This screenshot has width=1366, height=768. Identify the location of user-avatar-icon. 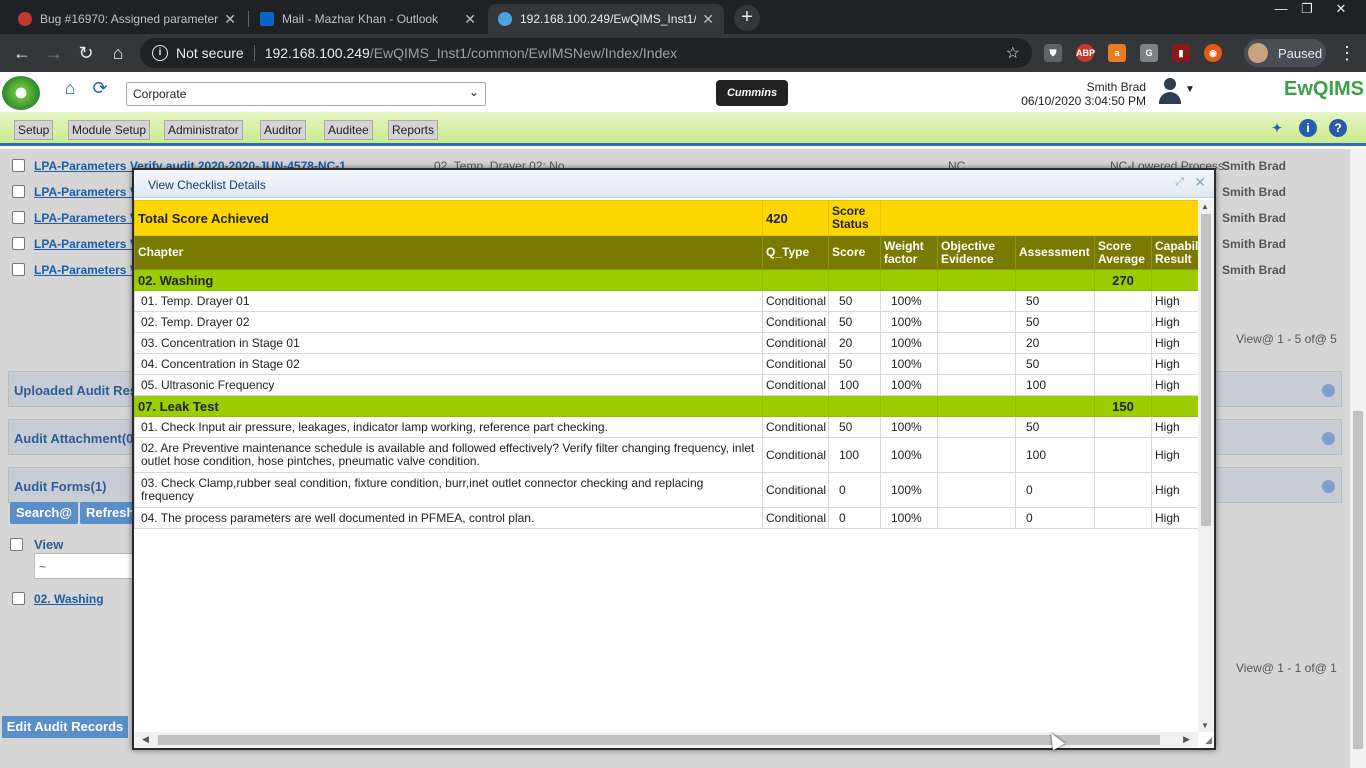
(1170, 92).